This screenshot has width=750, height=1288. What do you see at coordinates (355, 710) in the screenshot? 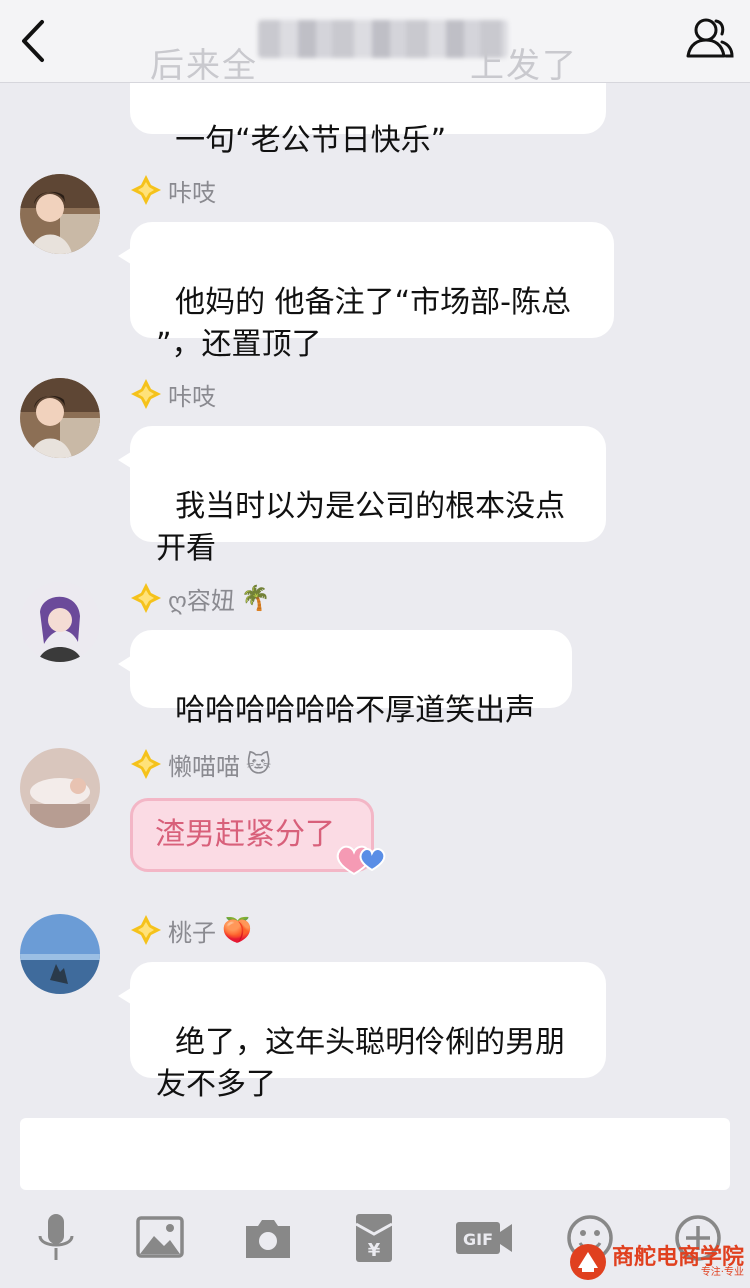
I see `message-text: 哈哈哈哈哈哈不厚道笑出声` at bounding box center [355, 710].